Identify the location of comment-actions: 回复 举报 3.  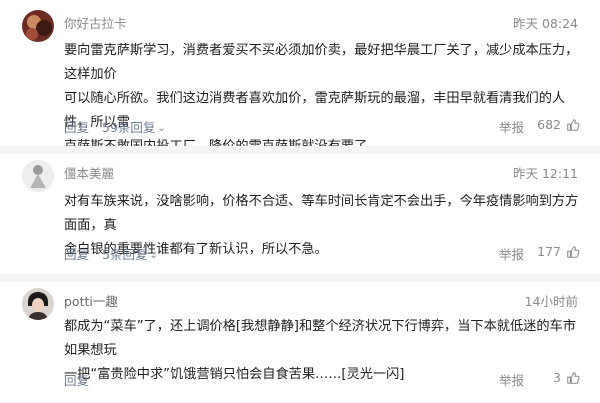
(322, 379).